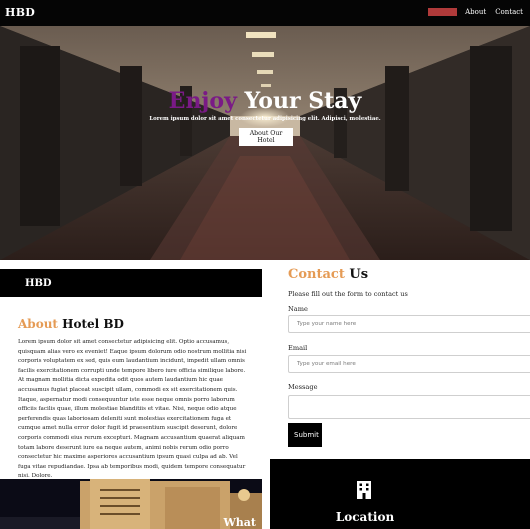  I want to click on building-icon, so click(364, 490).